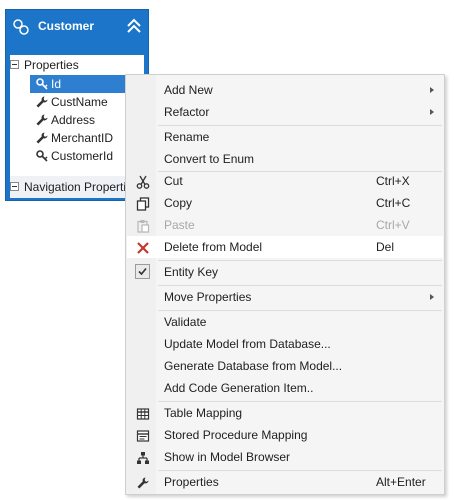  I want to click on entity-icon, so click(21, 27).